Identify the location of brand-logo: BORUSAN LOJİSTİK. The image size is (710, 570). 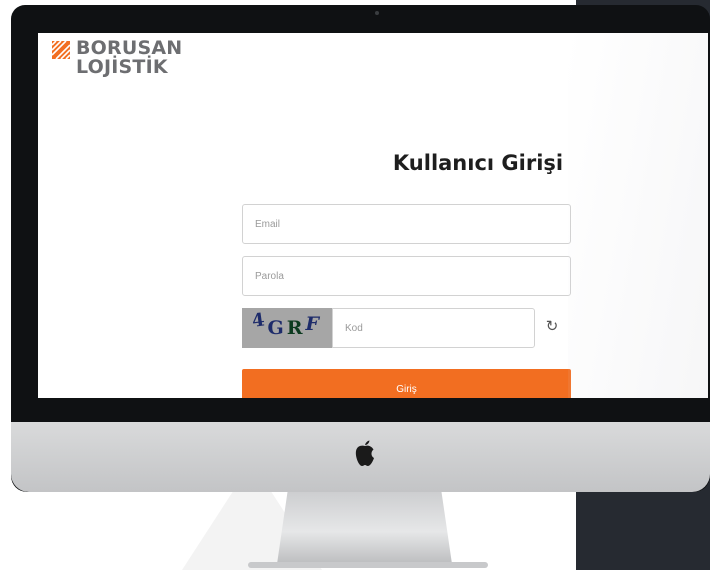
(117, 58).